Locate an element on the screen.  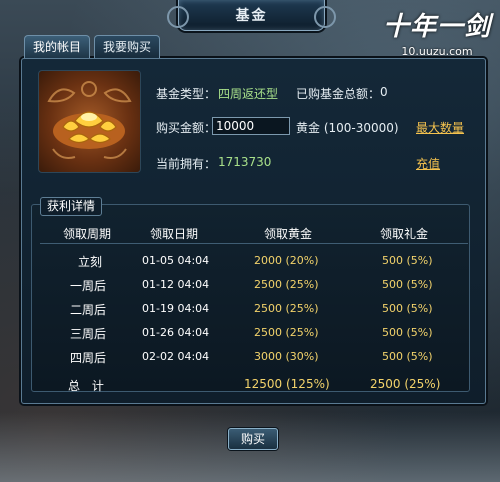
purchased-total-value: 0 is located at coordinates (384, 92).